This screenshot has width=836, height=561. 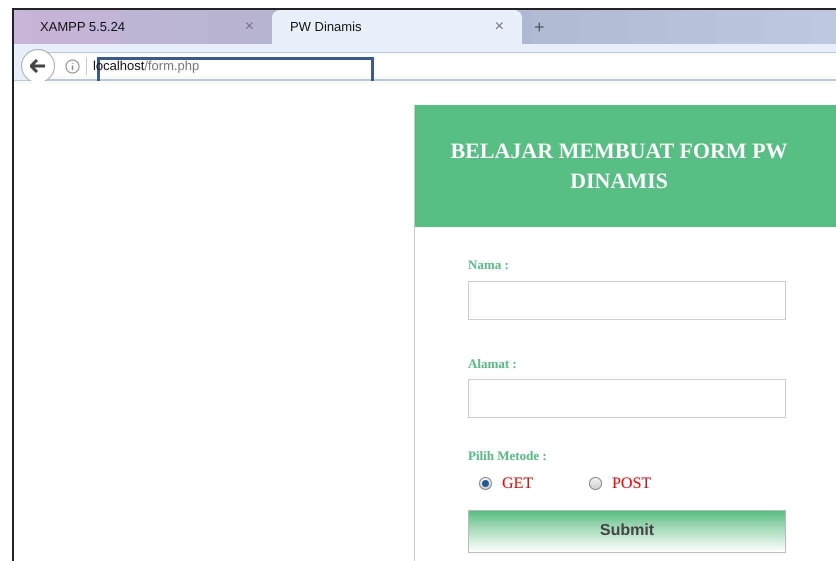 What do you see at coordinates (518, 484) in the screenshot?
I see `radio-label: GET` at bounding box center [518, 484].